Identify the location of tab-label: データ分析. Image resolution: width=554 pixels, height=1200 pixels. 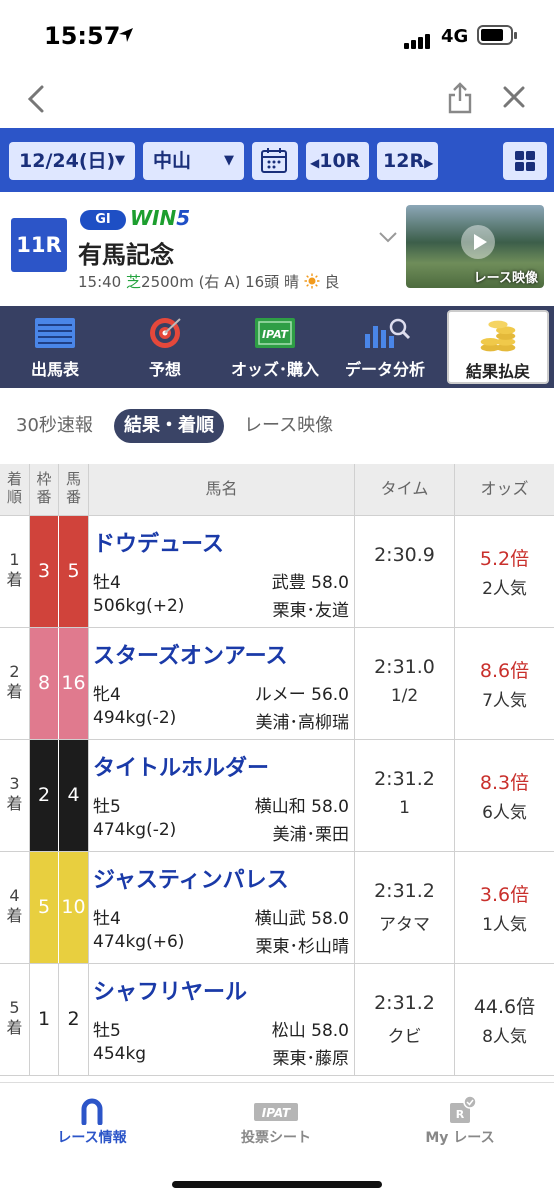
(384, 369).